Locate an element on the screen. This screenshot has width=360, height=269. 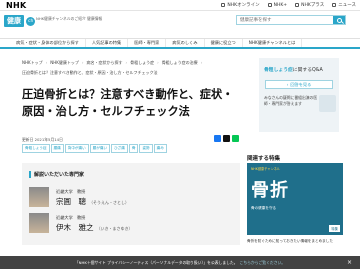
nav-item-about: NHK健康チャンネルとは is located at coordinates (273, 43).